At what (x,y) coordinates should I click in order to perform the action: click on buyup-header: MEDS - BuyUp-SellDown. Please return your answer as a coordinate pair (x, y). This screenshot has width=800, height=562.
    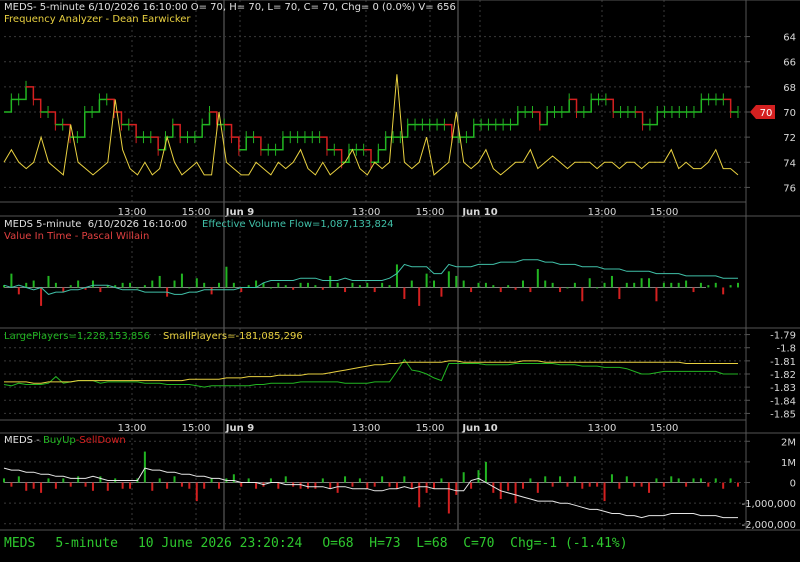
    Looking at the image, I should click on (65, 441).